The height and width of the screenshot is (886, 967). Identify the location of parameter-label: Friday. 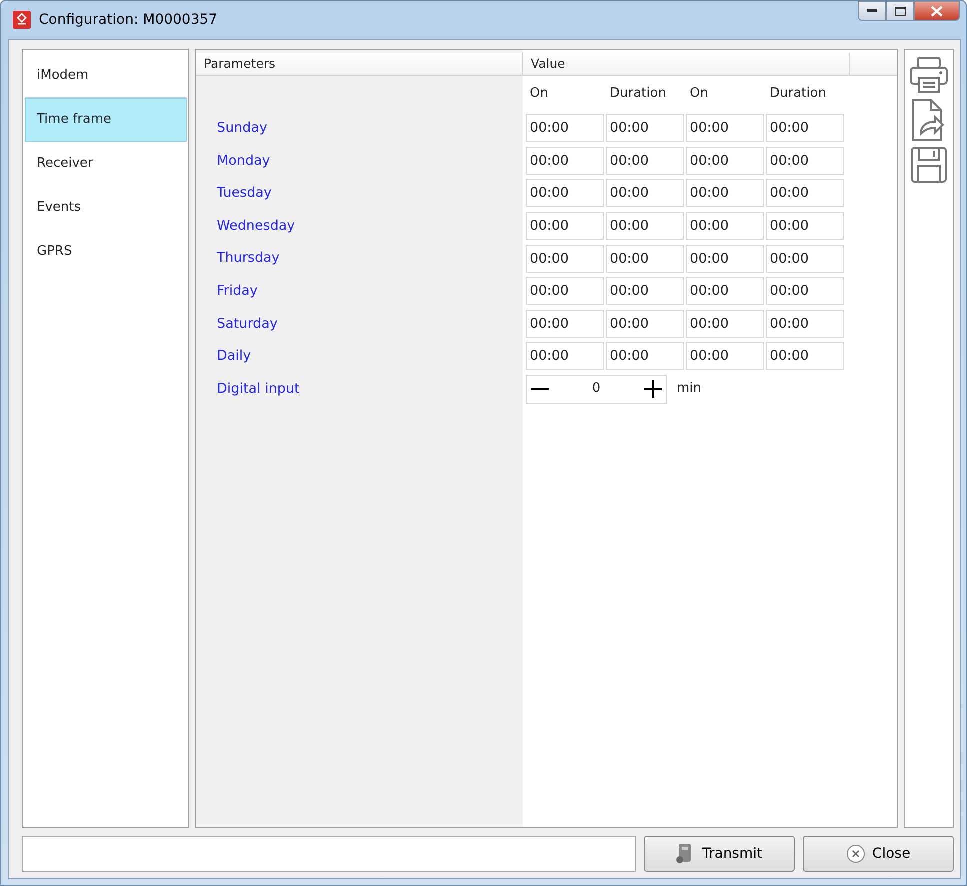
(237, 291).